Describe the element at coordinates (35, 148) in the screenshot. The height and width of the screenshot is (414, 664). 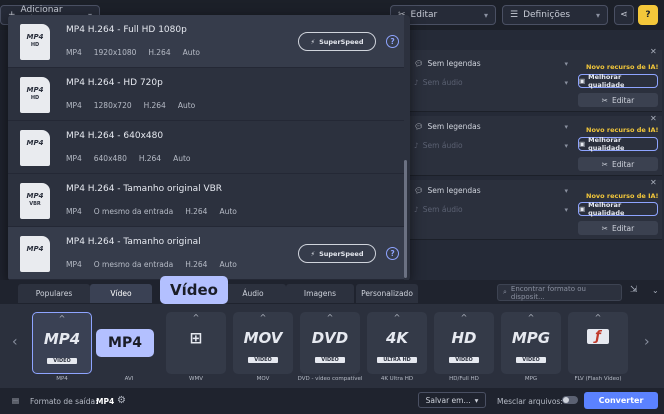
I see `mp4-file-icon: MP4` at that location.